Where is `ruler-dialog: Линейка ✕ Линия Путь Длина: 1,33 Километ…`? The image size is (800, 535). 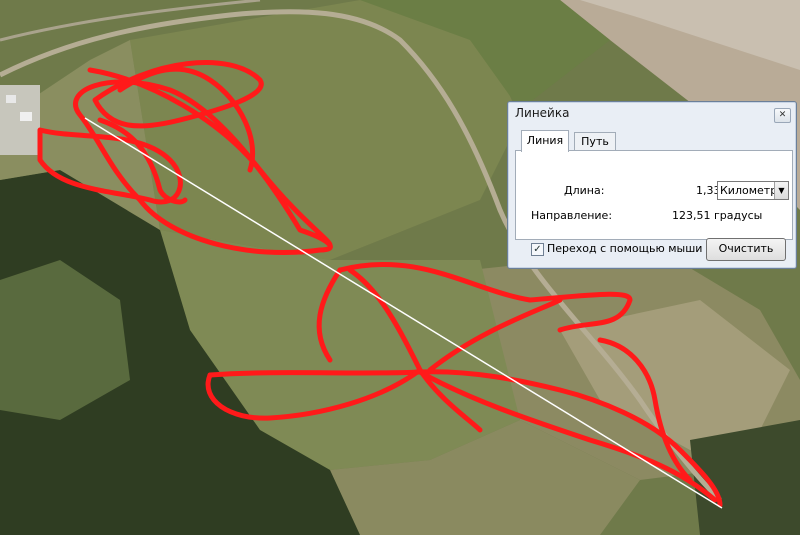 ruler-dialog: Линейка ✕ Линия Путь Длина: 1,33 Километ… is located at coordinates (652, 185).